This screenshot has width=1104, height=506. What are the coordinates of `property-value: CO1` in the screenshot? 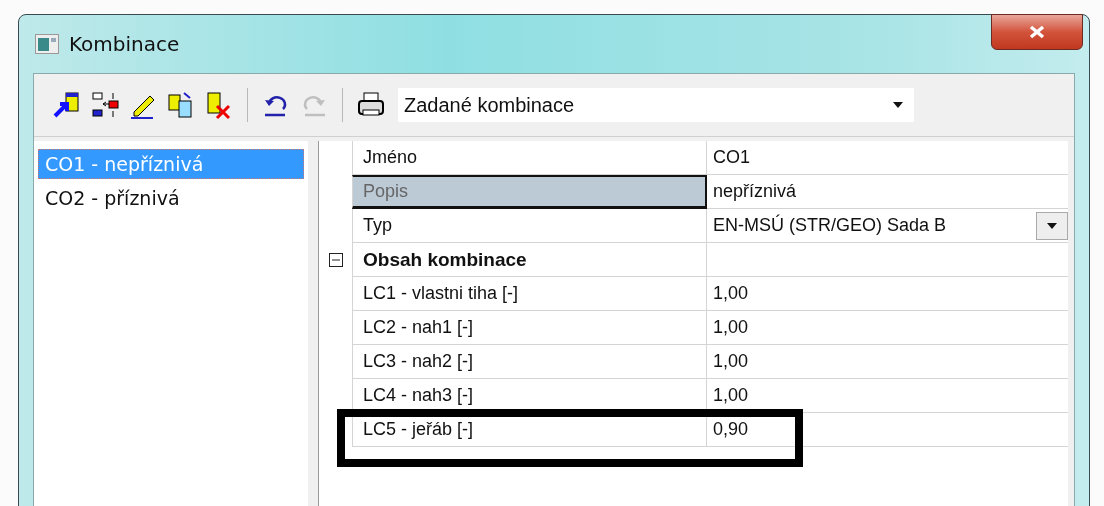 It's located at (731, 157).